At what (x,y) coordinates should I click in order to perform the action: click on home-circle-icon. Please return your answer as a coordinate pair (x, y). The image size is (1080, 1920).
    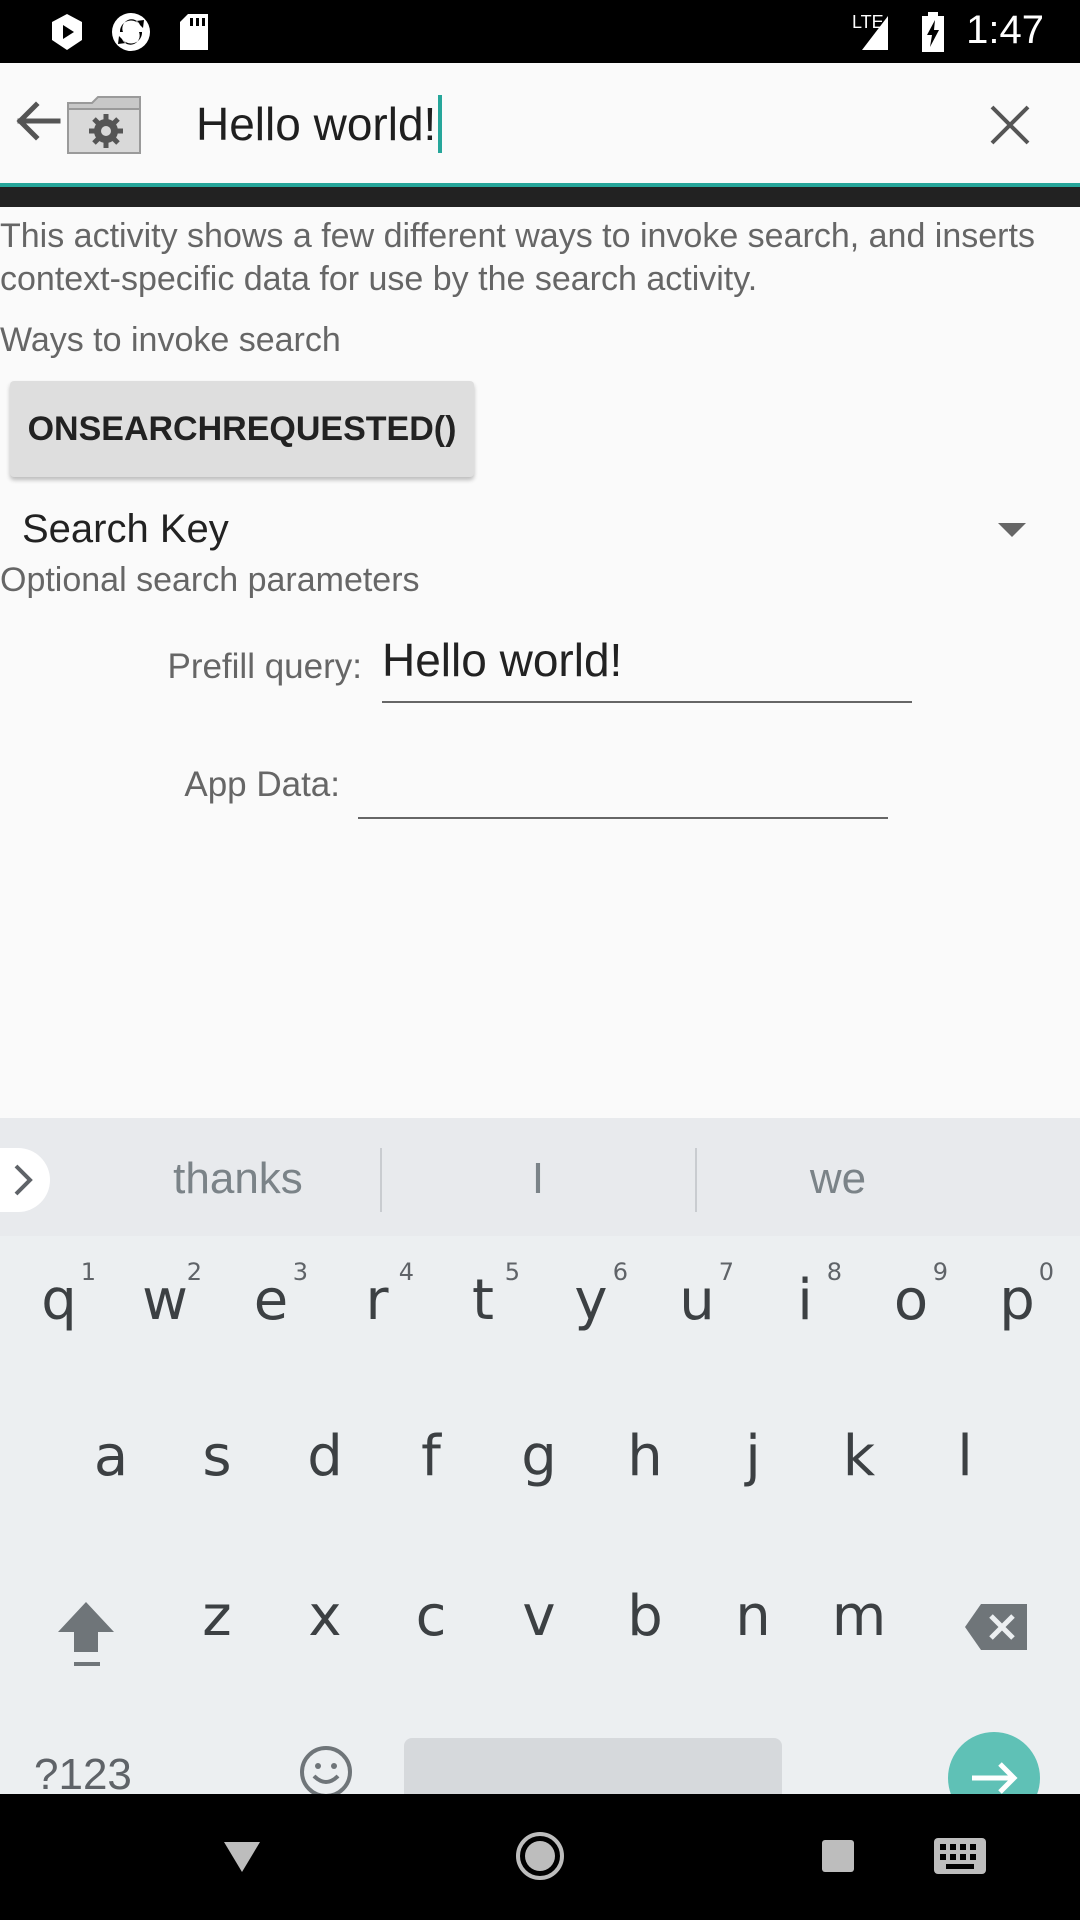
    Looking at the image, I should click on (540, 1856).